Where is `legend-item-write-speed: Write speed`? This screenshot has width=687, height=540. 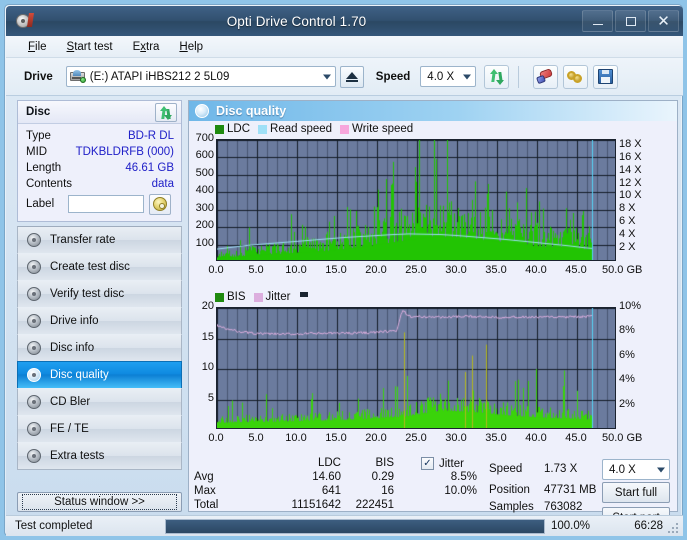
legend-item-write-speed: Write speed is located at coordinates (376, 129).